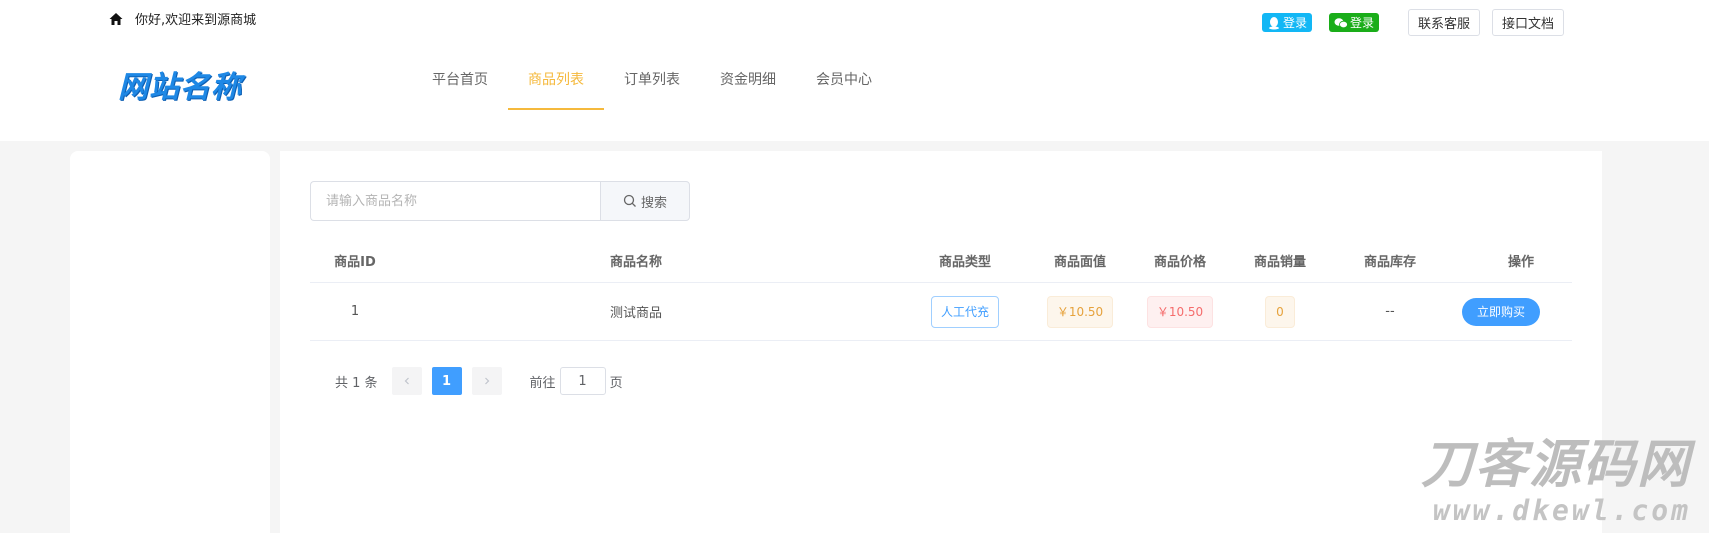  What do you see at coordinates (653, 203) in the screenshot?
I see `search-button-label: 搜索` at bounding box center [653, 203].